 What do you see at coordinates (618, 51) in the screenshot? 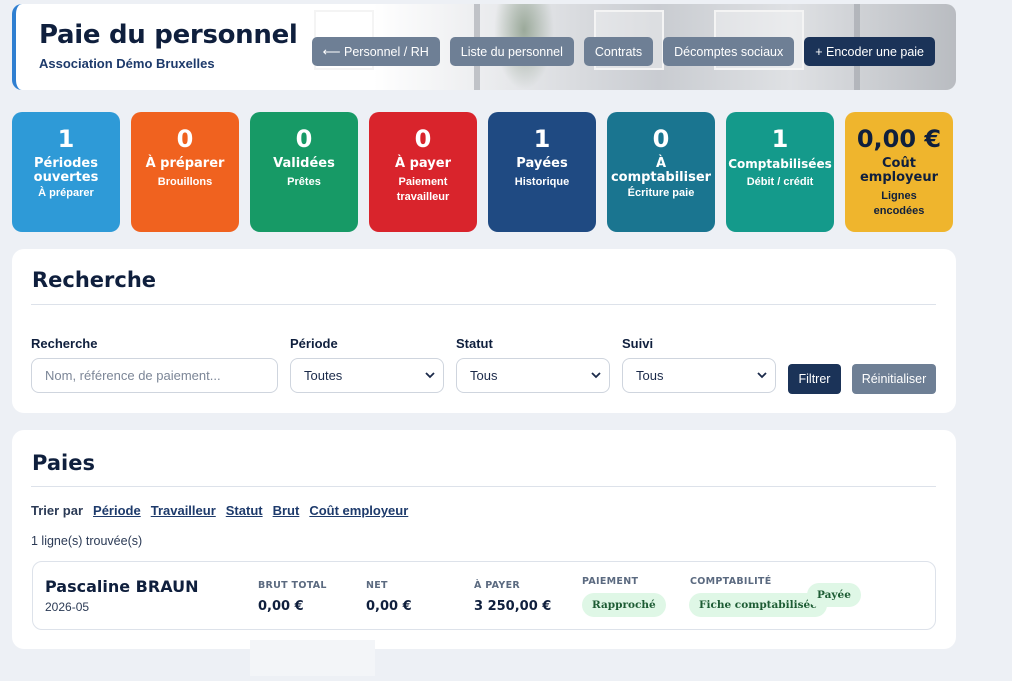
I see `contracts-button: Contrats` at bounding box center [618, 51].